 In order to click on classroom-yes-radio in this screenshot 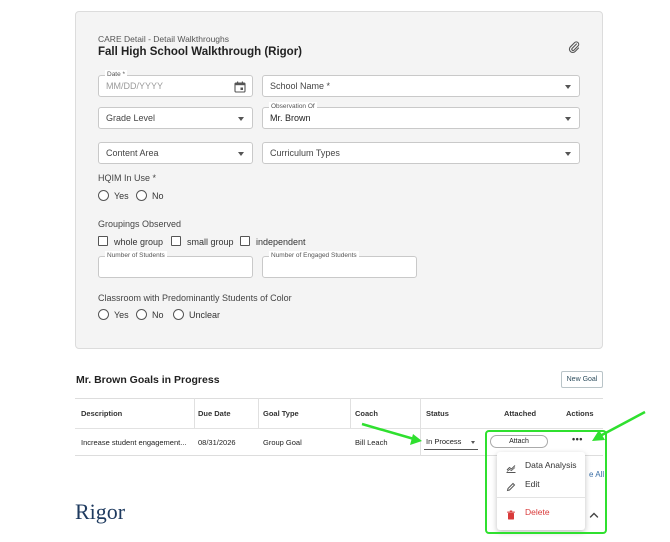, I will do `click(103, 314)`.